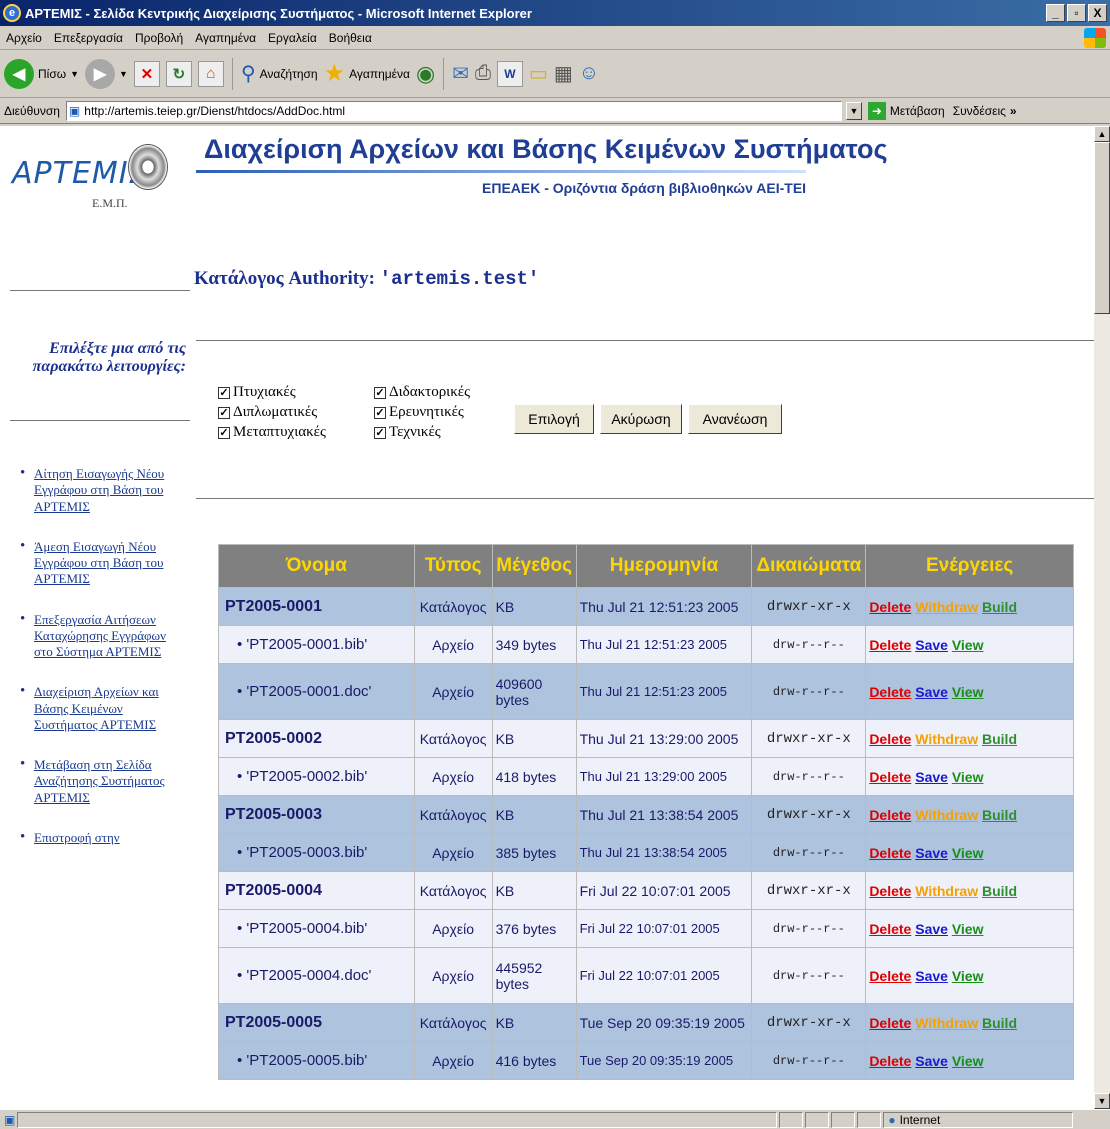 This screenshot has height=1129, width=1110. Describe the element at coordinates (296, 432) in the screenshot. I see `checkbox-metaptyxiakes: ✓ Μεταπτυχιακές` at that location.